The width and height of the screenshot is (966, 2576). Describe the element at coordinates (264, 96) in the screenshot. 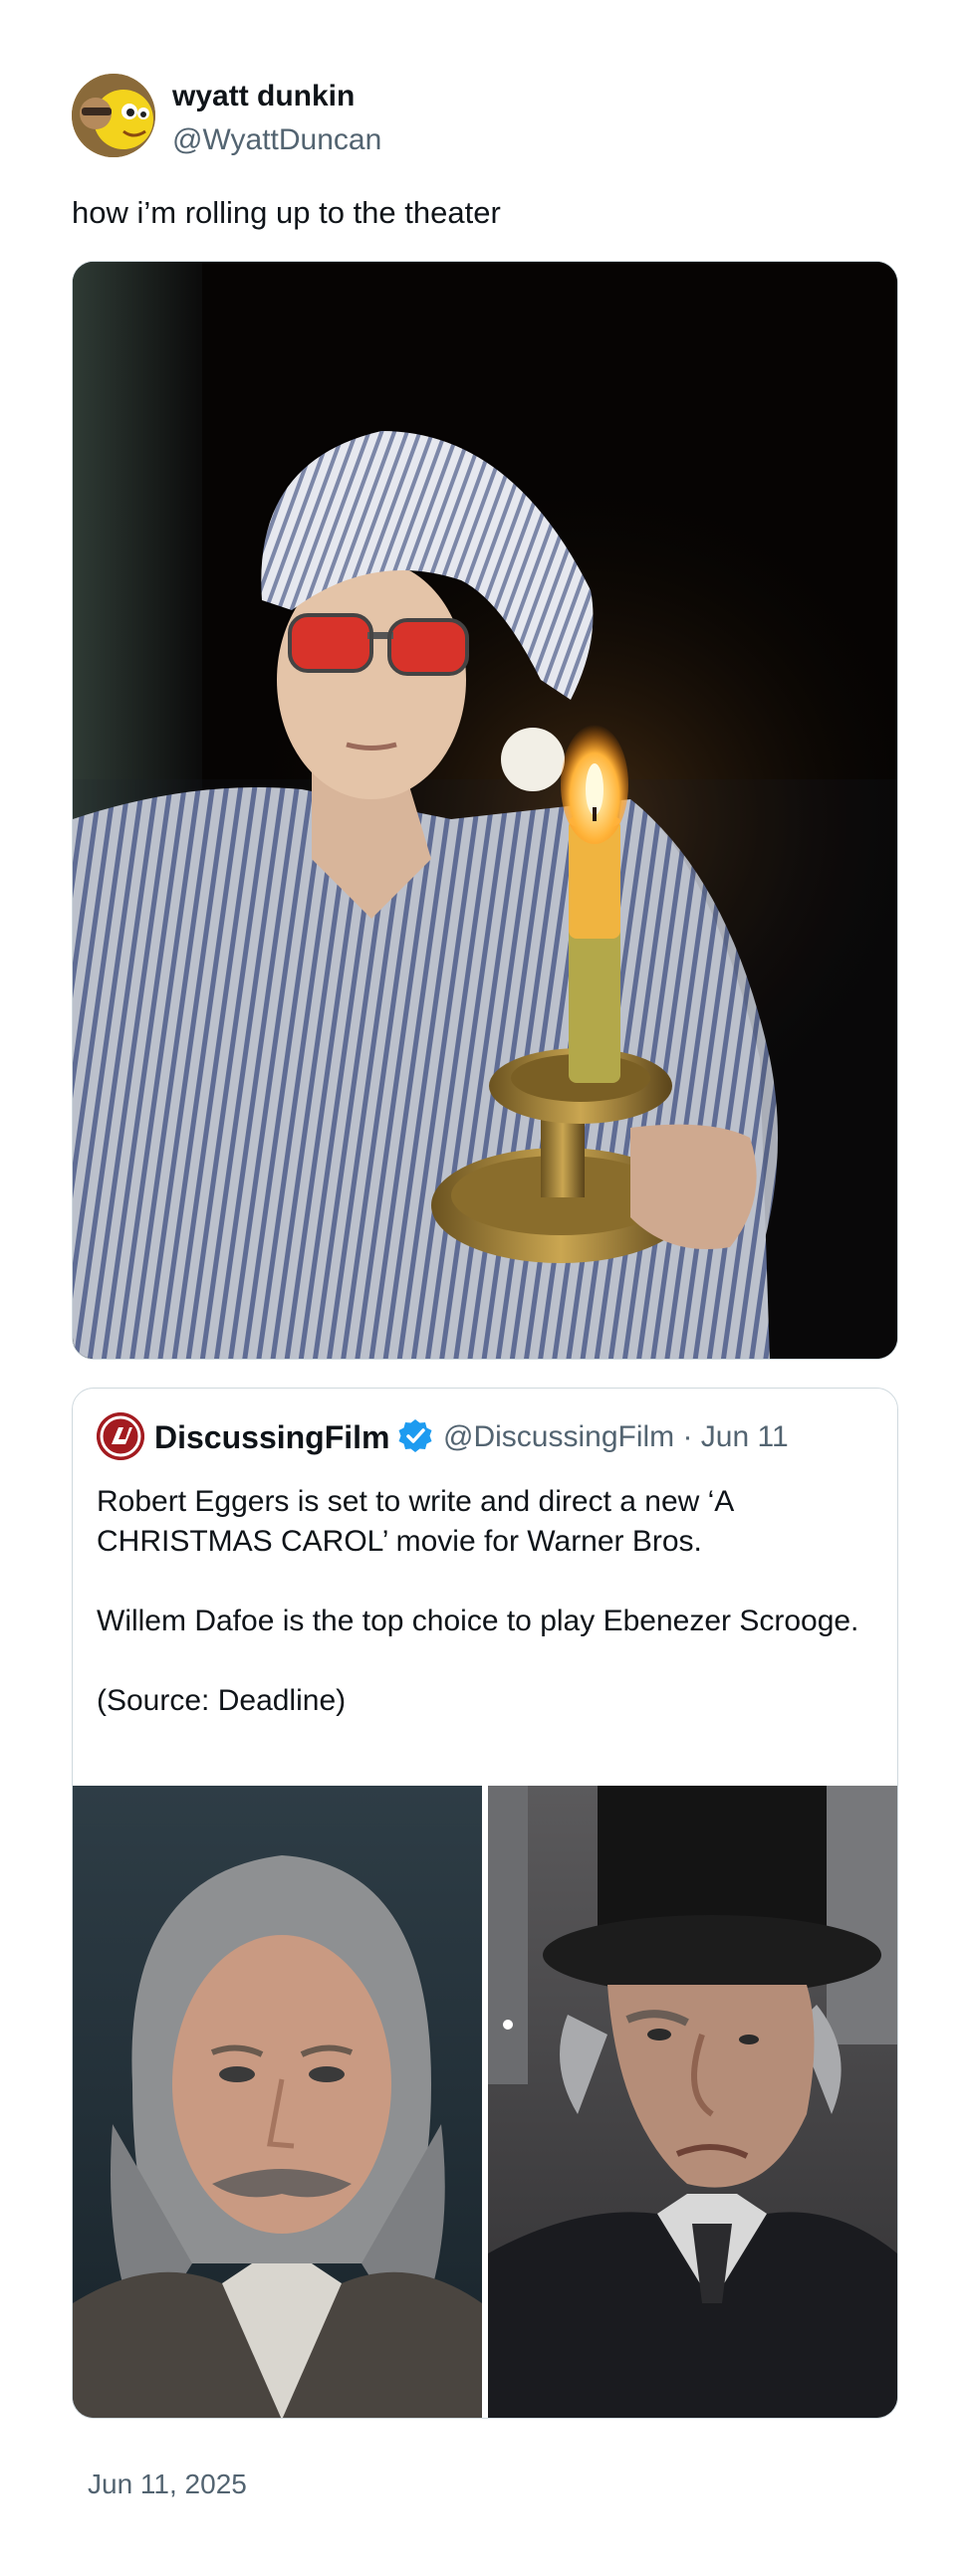

I see `author-name: wyatt dunkin` at that location.